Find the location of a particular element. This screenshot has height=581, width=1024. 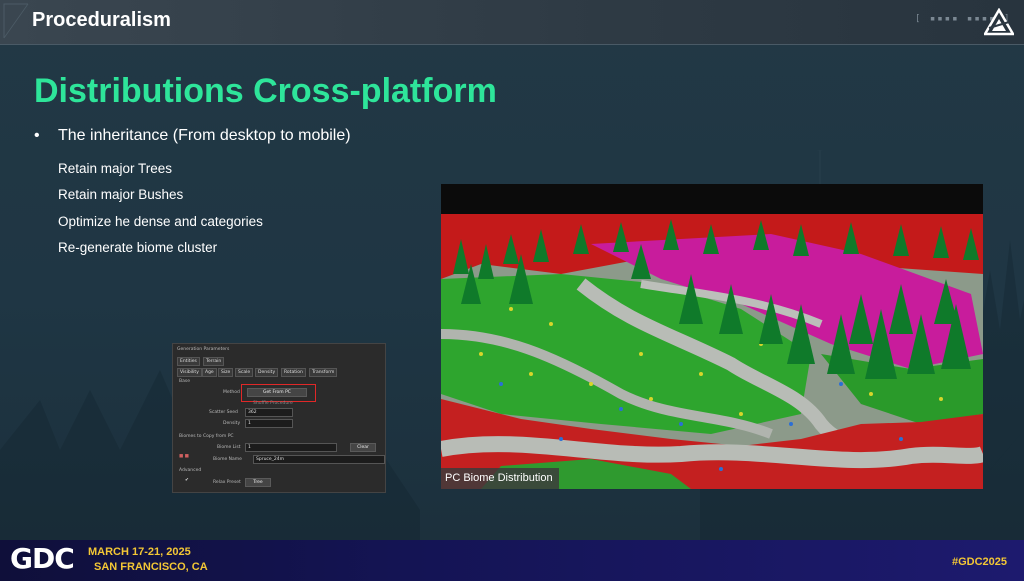

density-label: Density is located at coordinates (232, 423).